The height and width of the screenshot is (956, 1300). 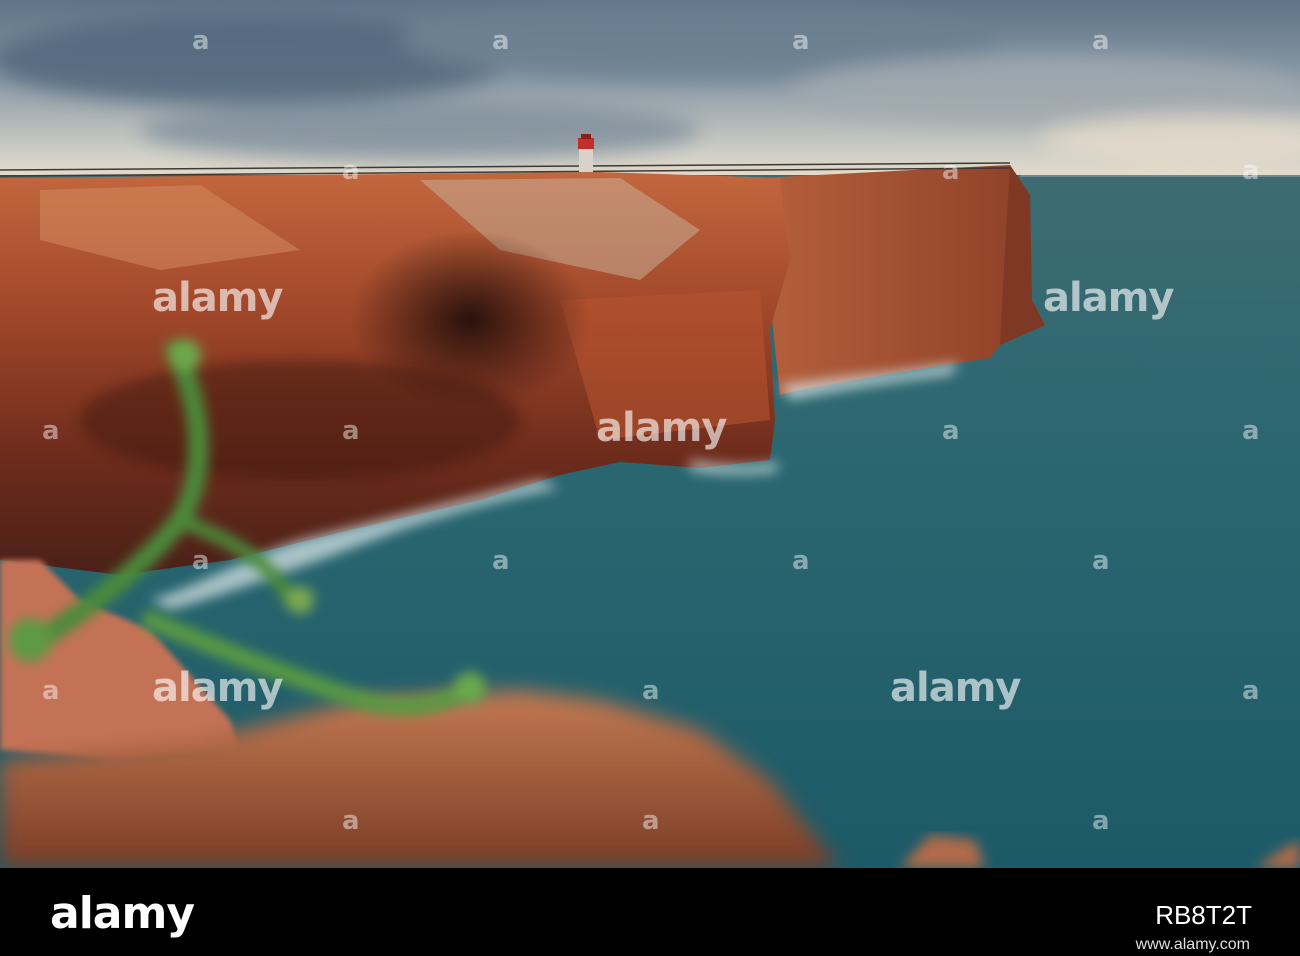 I want to click on footer-bar: alamy RB8T2T www.alamy.com, so click(x=650, y=912).